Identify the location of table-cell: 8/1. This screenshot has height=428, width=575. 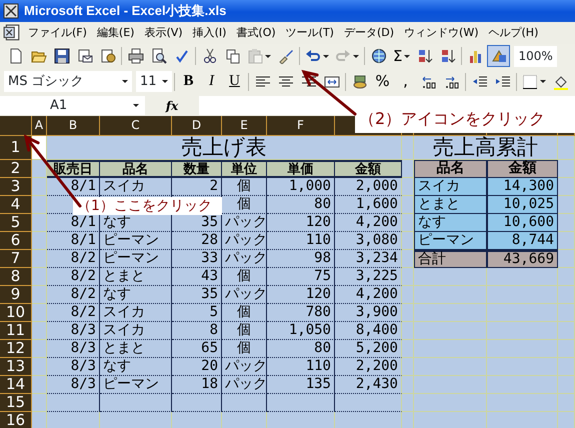
(73, 241).